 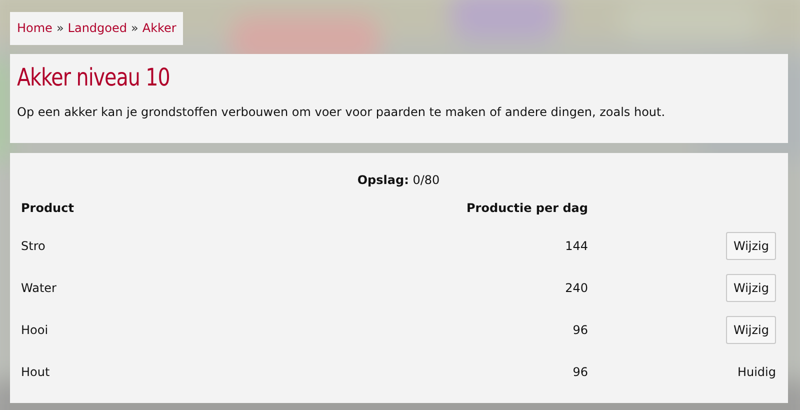 I want to click on breadcrumb-link: Akker, so click(x=159, y=28).